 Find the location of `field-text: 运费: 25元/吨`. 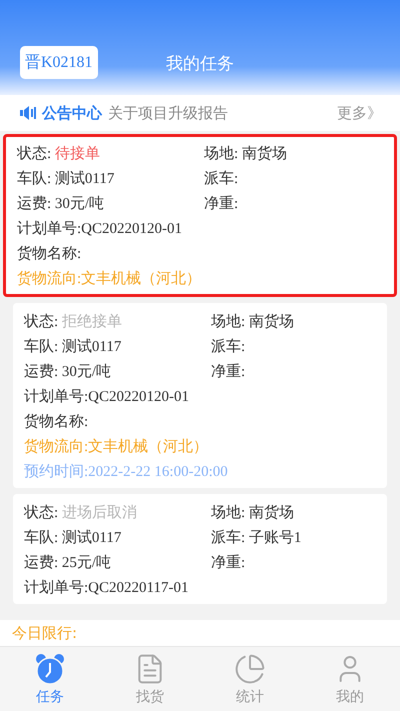

field-text: 运费: 25元/吨 is located at coordinates (68, 563).